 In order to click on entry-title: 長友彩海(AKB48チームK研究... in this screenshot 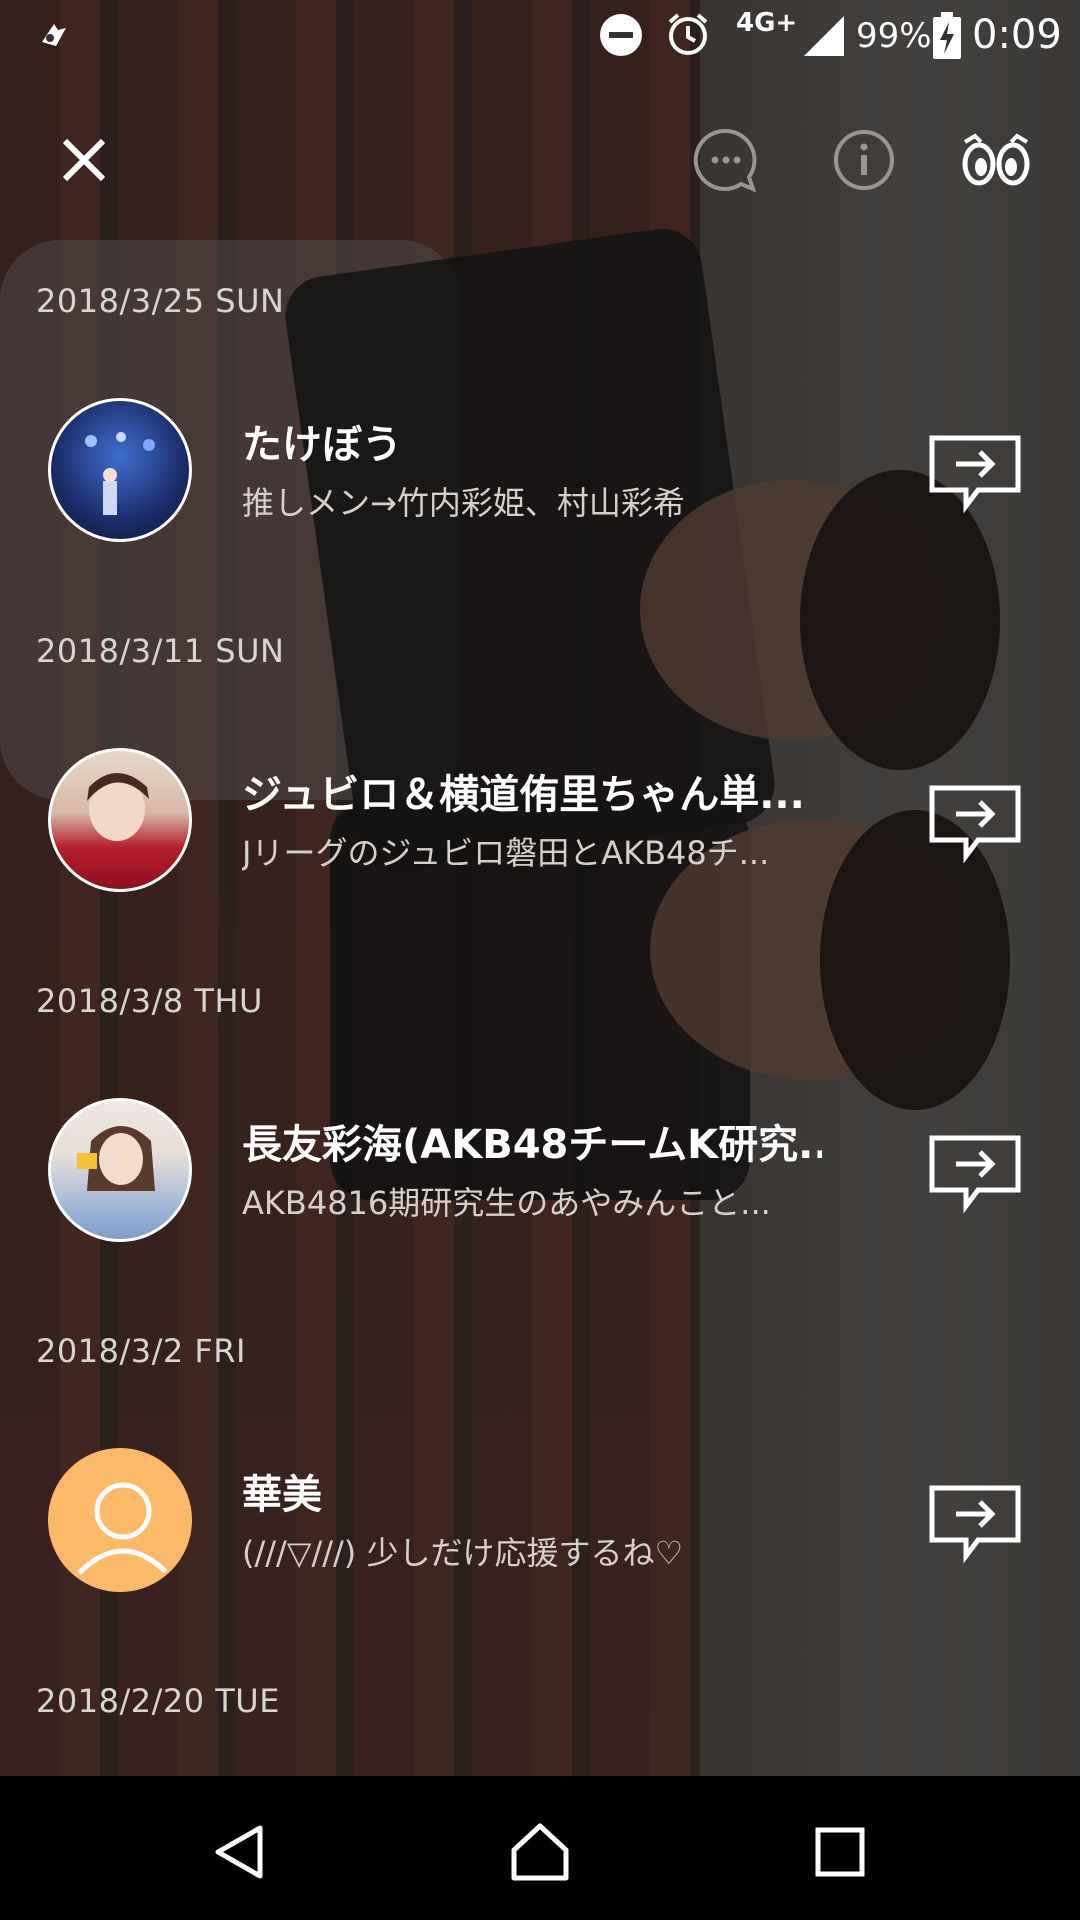, I will do `click(532, 1145)`.